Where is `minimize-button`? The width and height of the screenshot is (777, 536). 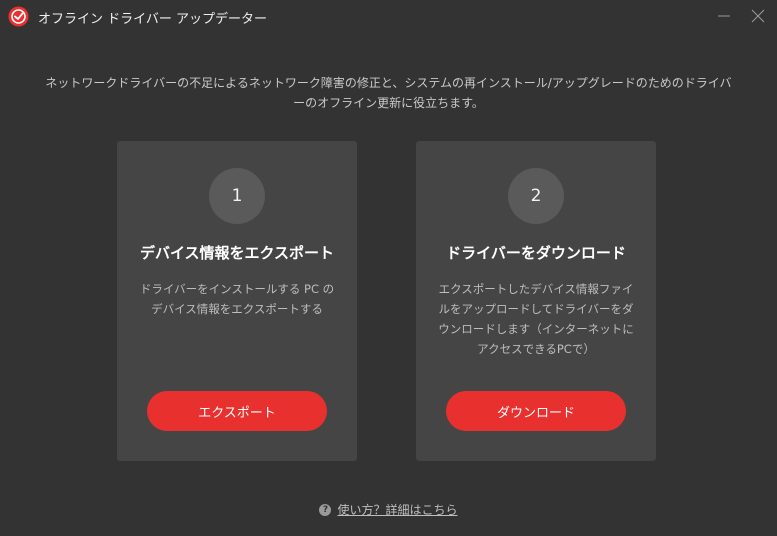 minimize-button is located at coordinates (724, 16).